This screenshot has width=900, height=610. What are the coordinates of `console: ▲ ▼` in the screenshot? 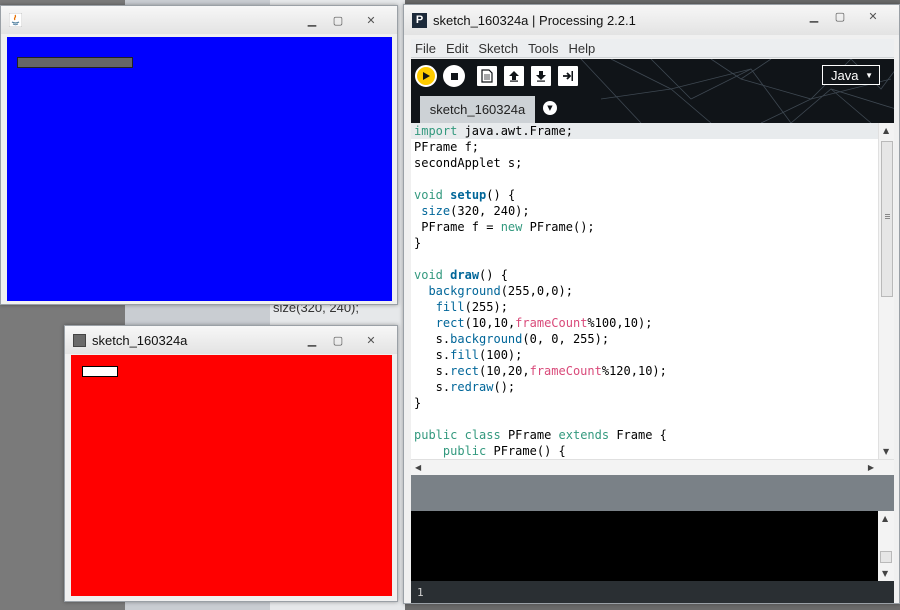 It's located at (652, 546).